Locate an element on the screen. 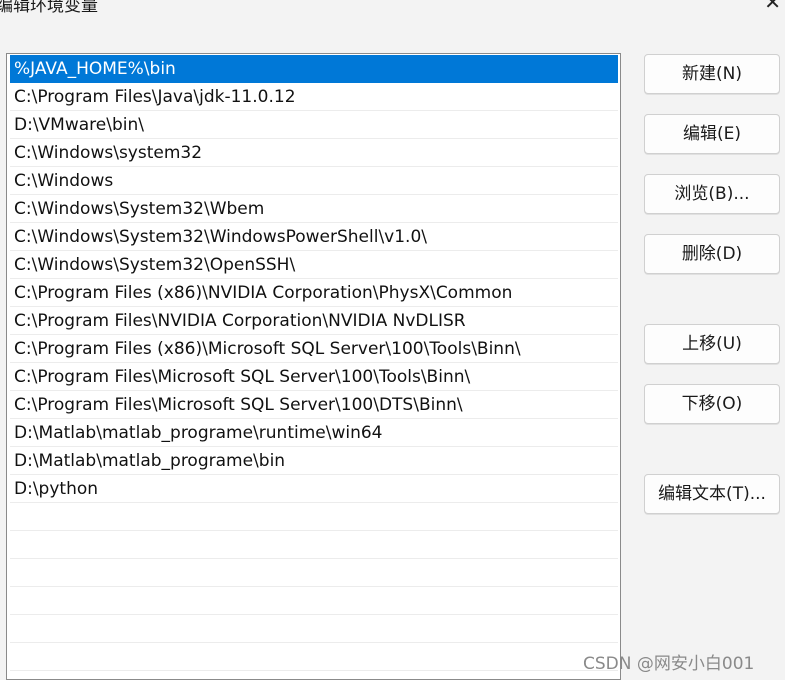  path-list-item: C:\Windows\System32\Wbem is located at coordinates (314, 209).